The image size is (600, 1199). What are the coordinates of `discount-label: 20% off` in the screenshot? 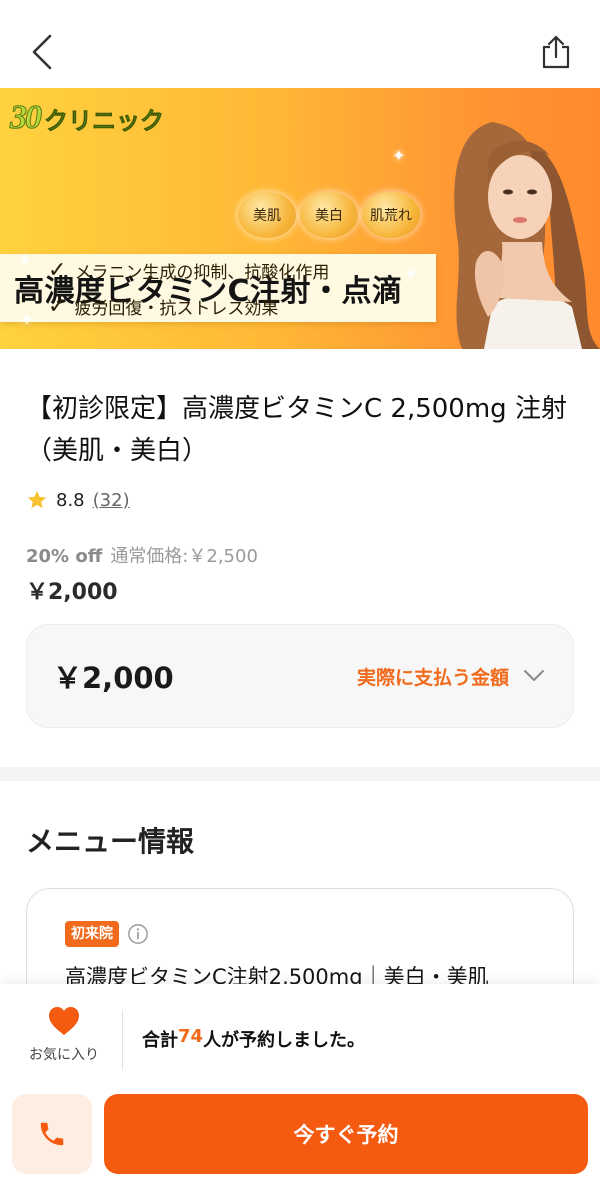 It's located at (64, 556).